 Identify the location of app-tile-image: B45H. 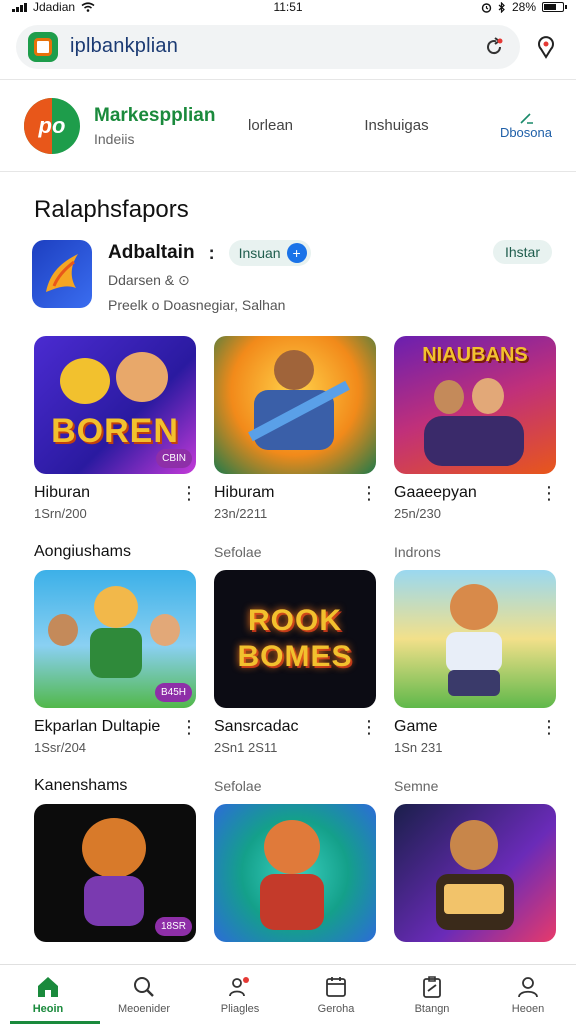
(115, 639).